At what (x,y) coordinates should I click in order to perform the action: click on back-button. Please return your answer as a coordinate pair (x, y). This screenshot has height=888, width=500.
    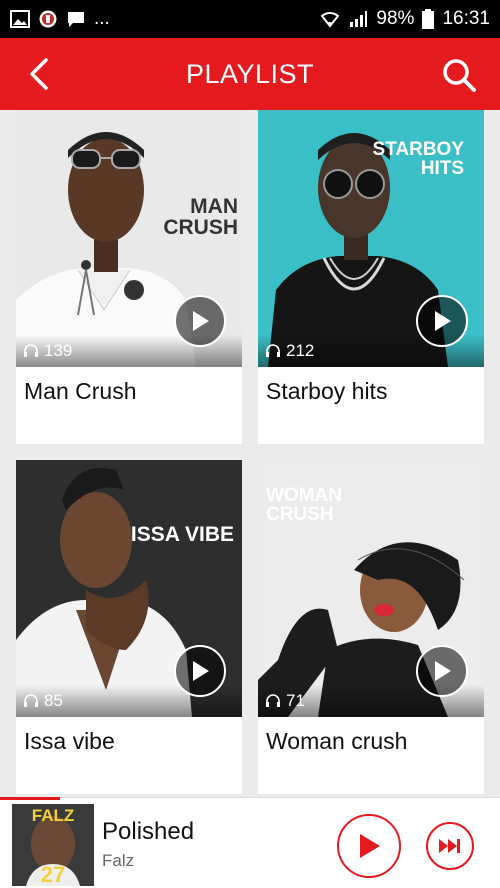
    Looking at the image, I should click on (42, 74).